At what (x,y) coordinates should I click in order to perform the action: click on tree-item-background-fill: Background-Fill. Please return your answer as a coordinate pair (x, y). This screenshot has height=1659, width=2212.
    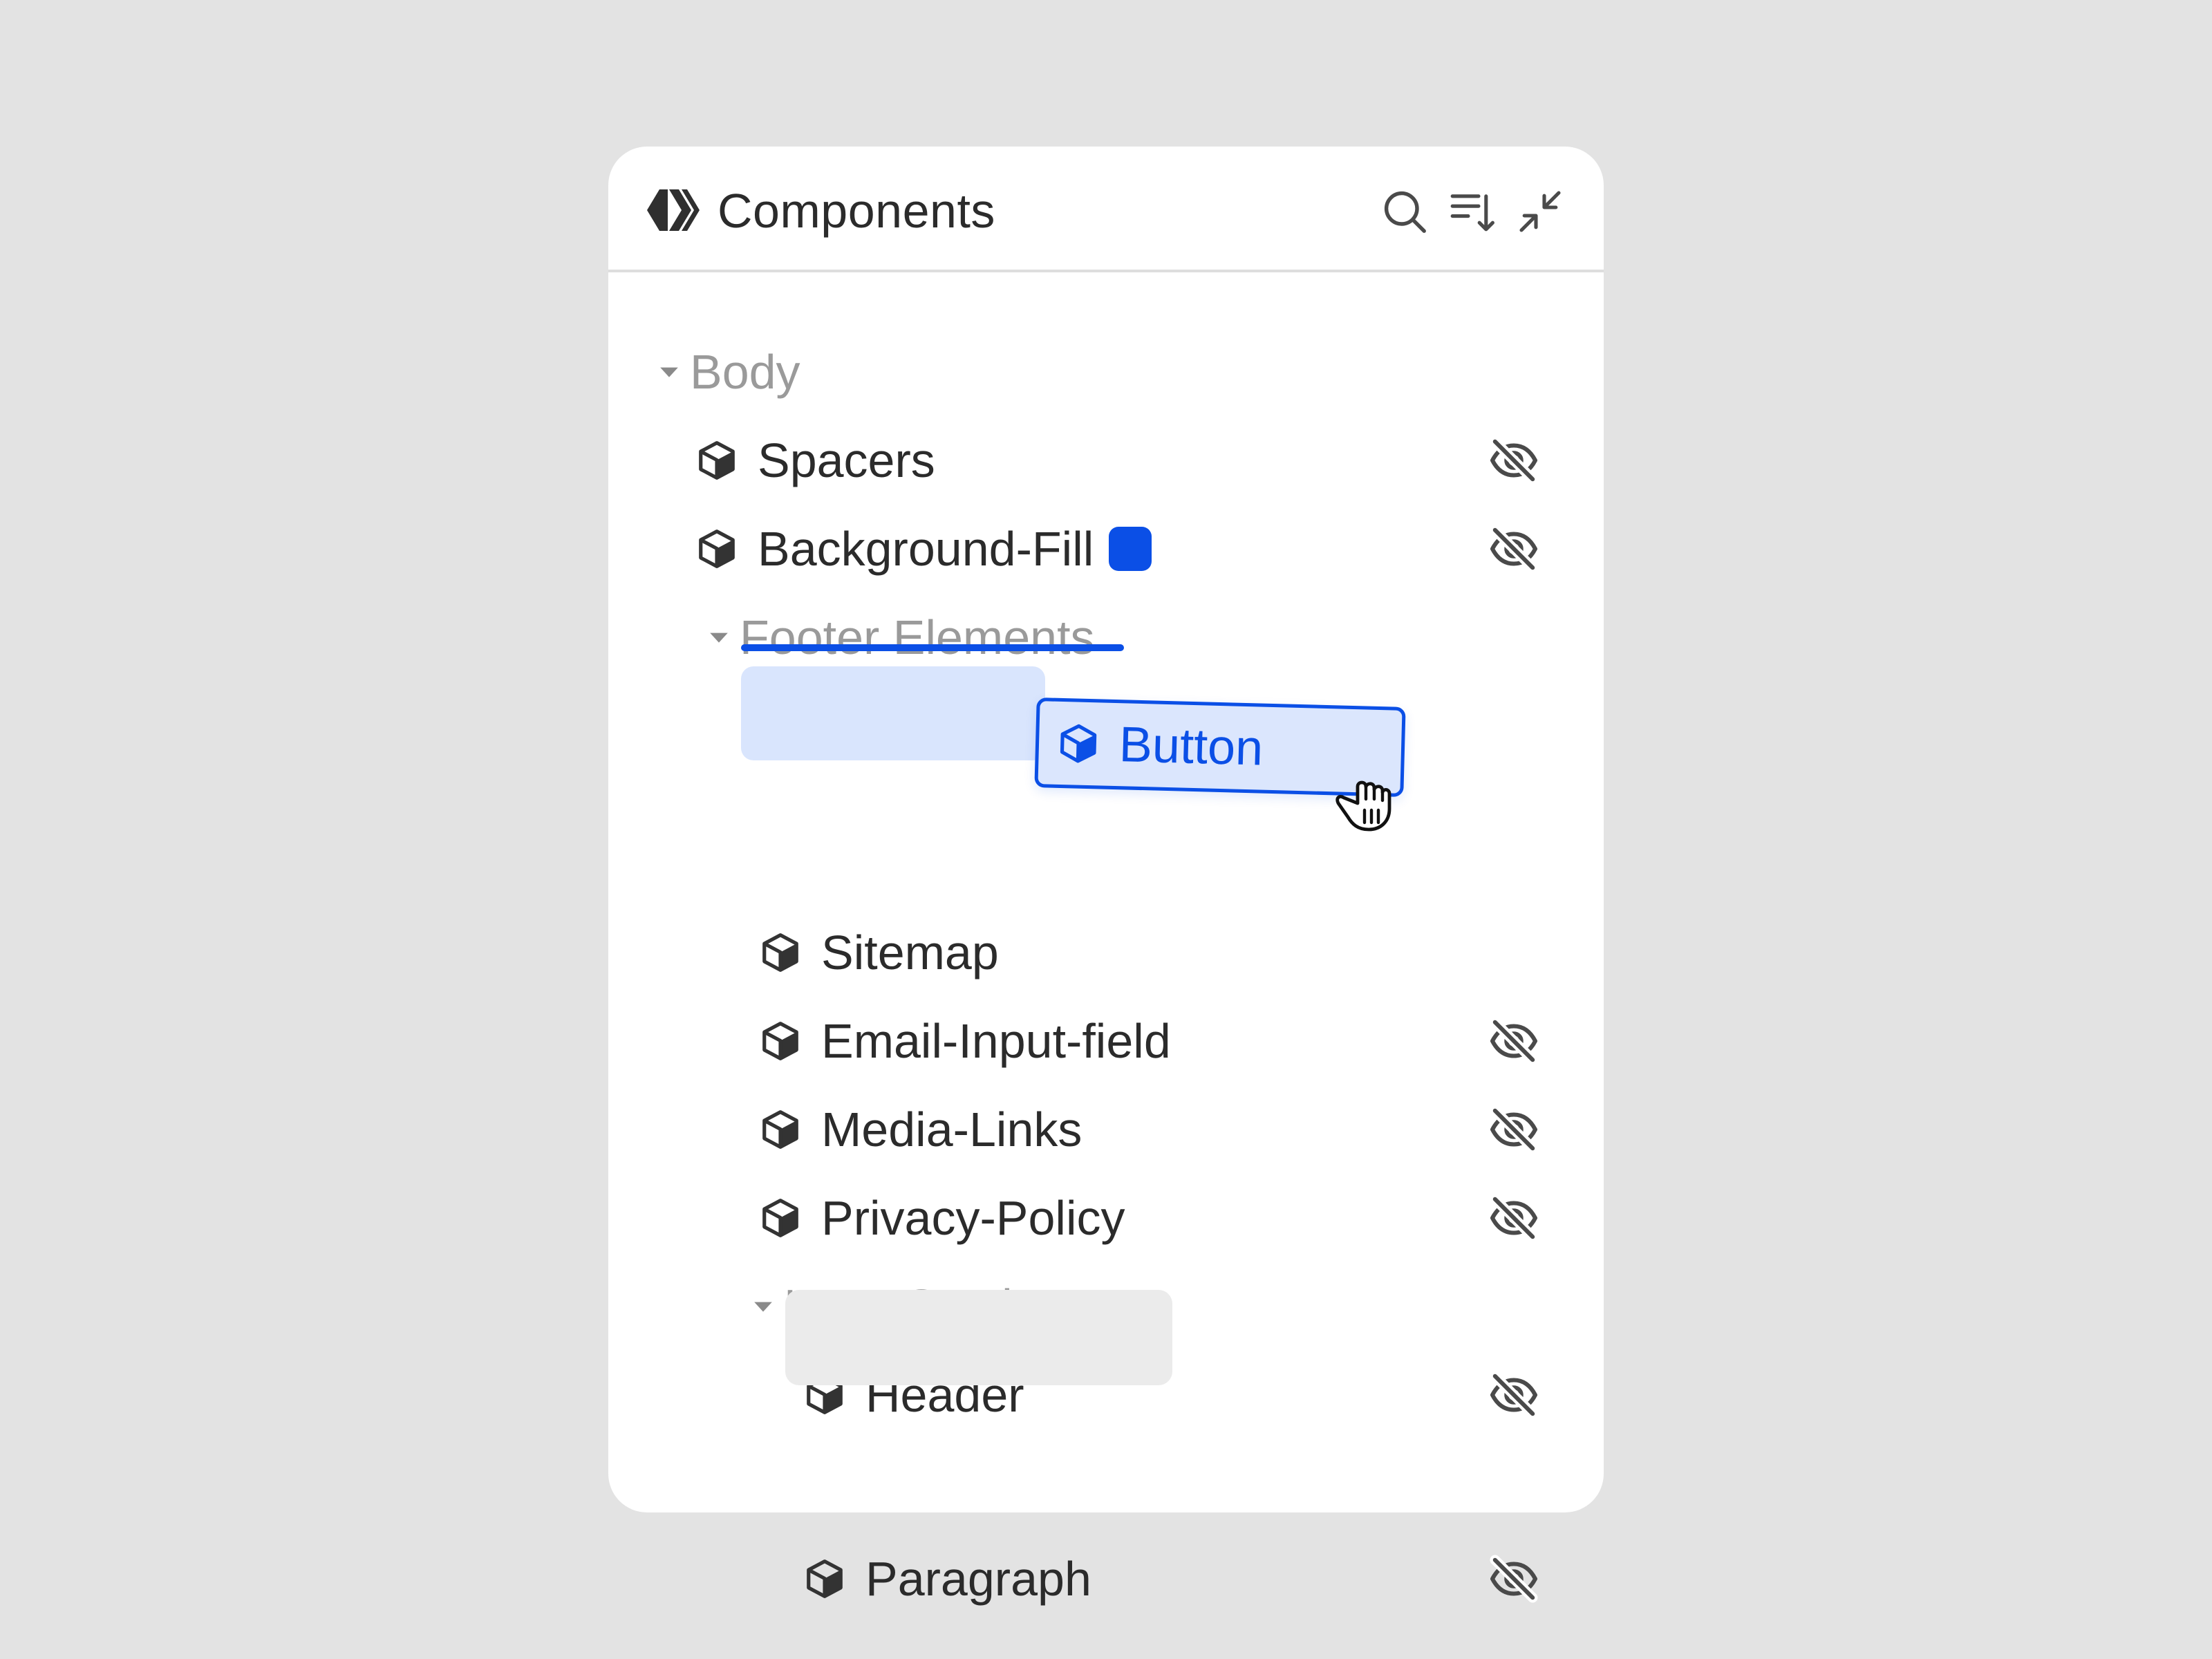
    Looking at the image, I should click on (924, 549).